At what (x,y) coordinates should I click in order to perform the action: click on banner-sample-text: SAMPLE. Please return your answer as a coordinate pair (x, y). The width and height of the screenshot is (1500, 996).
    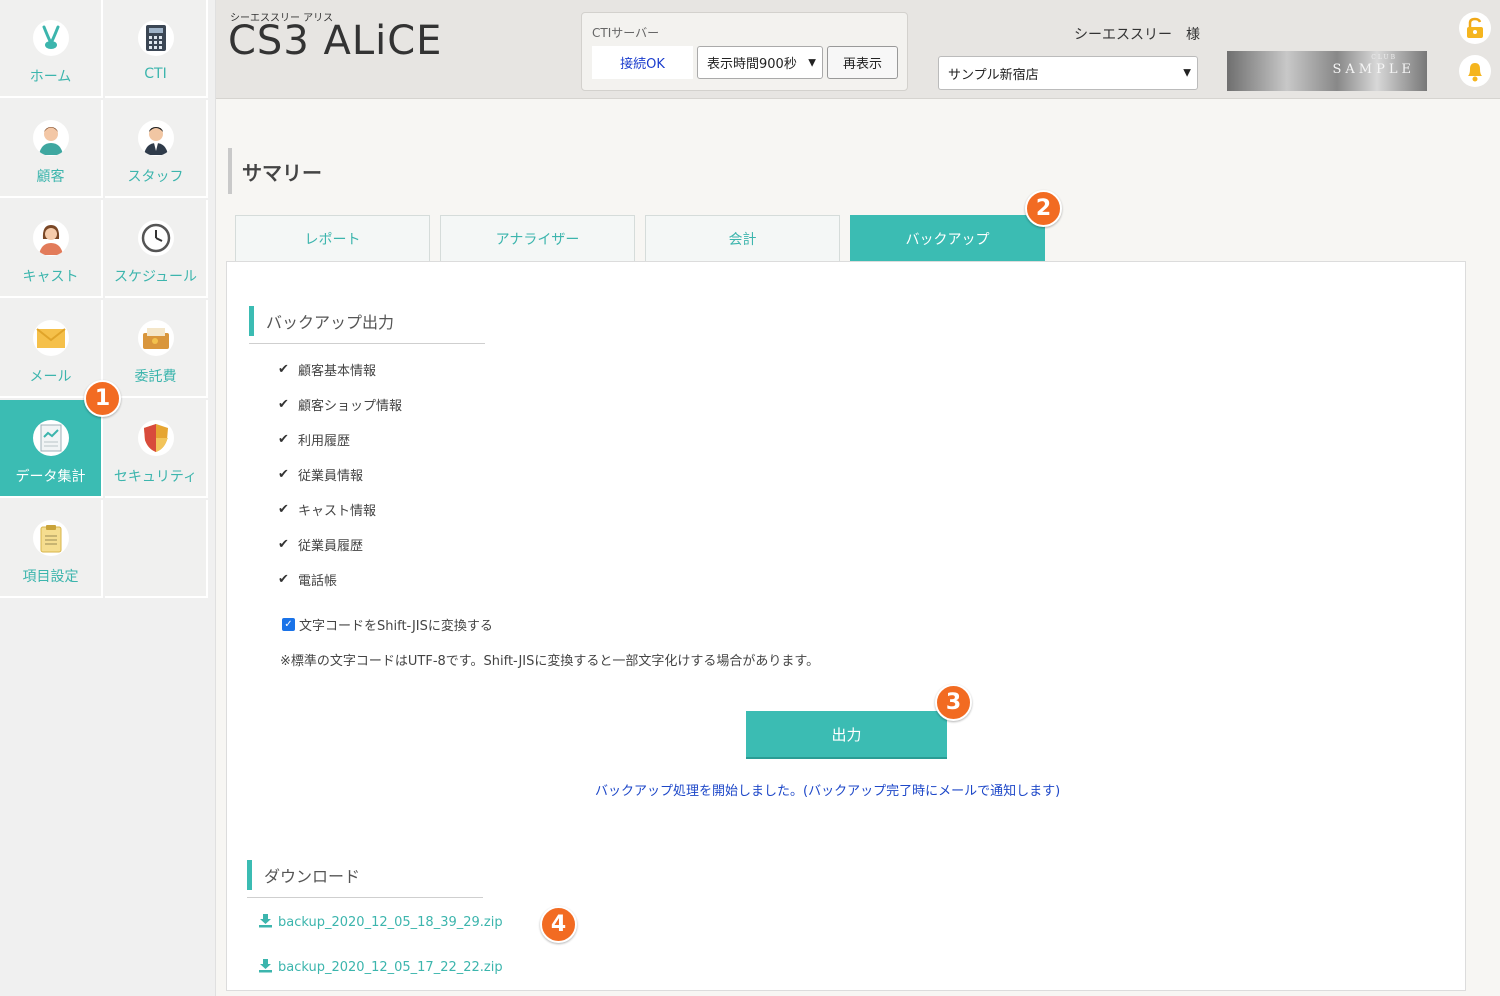
    Looking at the image, I should click on (1373, 69).